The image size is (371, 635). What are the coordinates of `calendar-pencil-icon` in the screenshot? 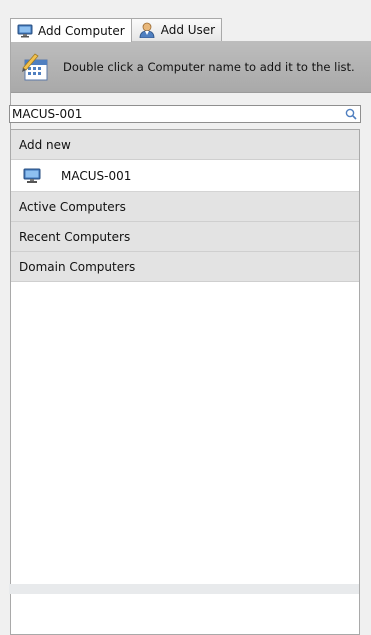 It's located at (35, 67).